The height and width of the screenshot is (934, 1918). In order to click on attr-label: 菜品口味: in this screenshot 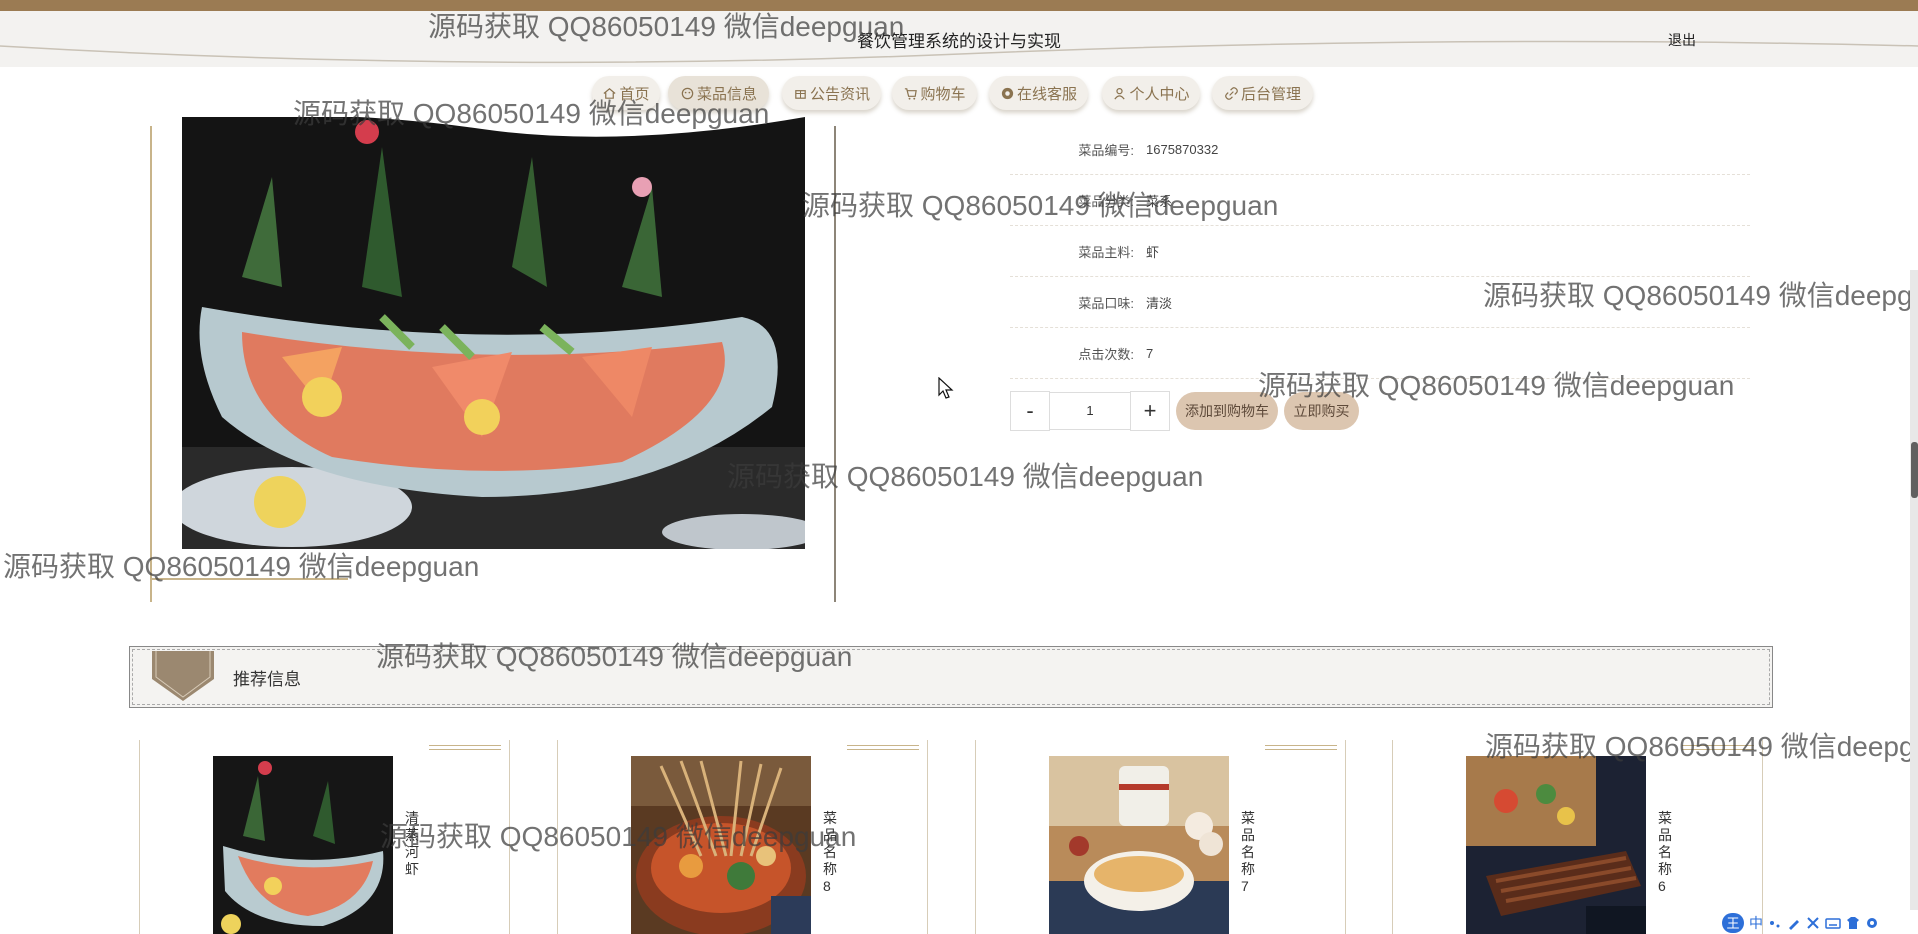, I will do `click(1106, 303)`.